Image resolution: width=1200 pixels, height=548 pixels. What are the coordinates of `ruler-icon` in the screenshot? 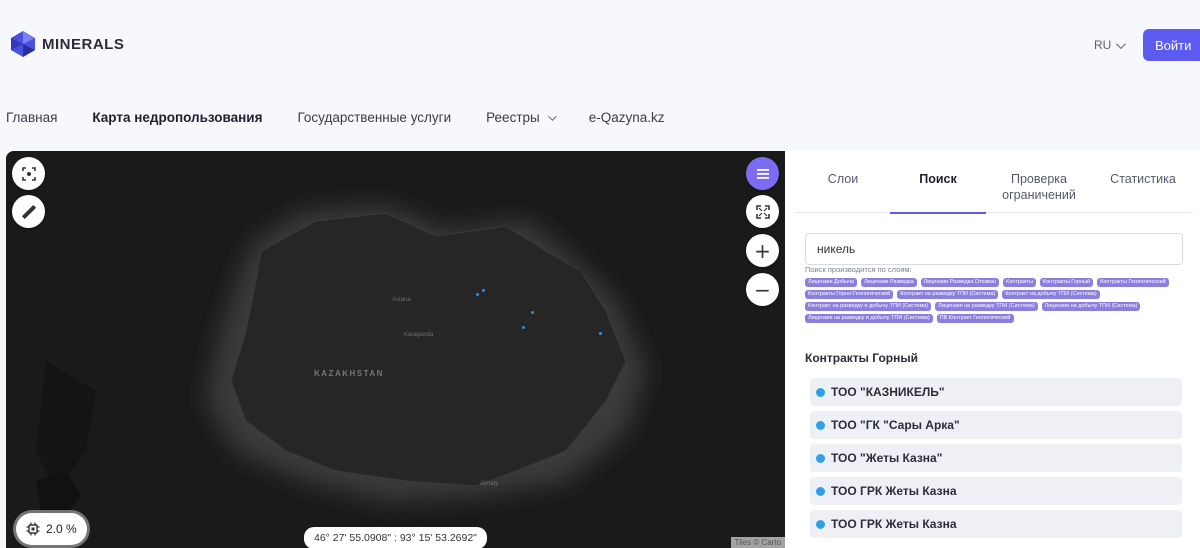 It's located at (28, 211).